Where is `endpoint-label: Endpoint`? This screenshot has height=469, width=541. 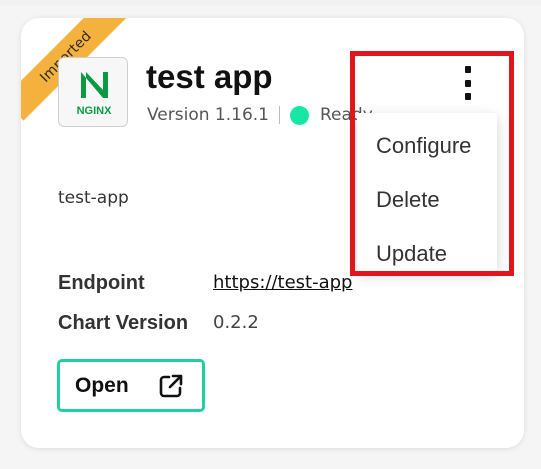
endpoint-label: Endpoint is located at coordinates (101, 283).